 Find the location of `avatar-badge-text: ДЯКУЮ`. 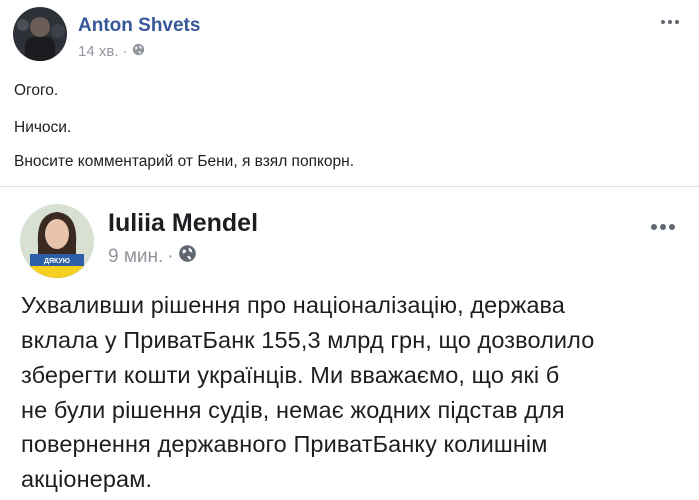

avatar-badge-text: ДЯКУЮ is located at coordinates (57, 261).